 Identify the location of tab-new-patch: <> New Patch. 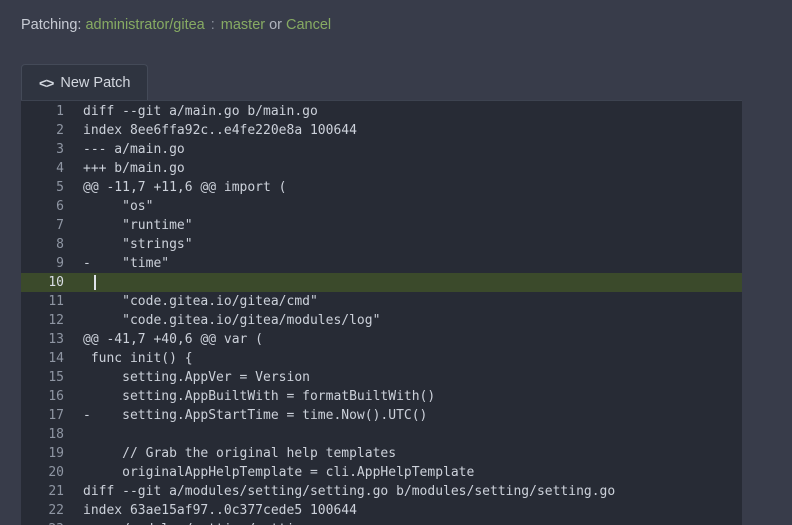
(85, 82).